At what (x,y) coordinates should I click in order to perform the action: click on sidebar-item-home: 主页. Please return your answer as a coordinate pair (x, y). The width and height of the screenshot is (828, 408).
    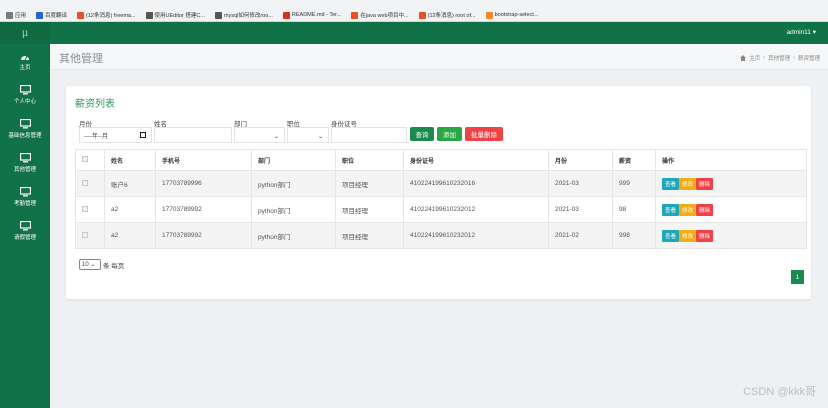
    Looking at the image, I should click on (25, 61).